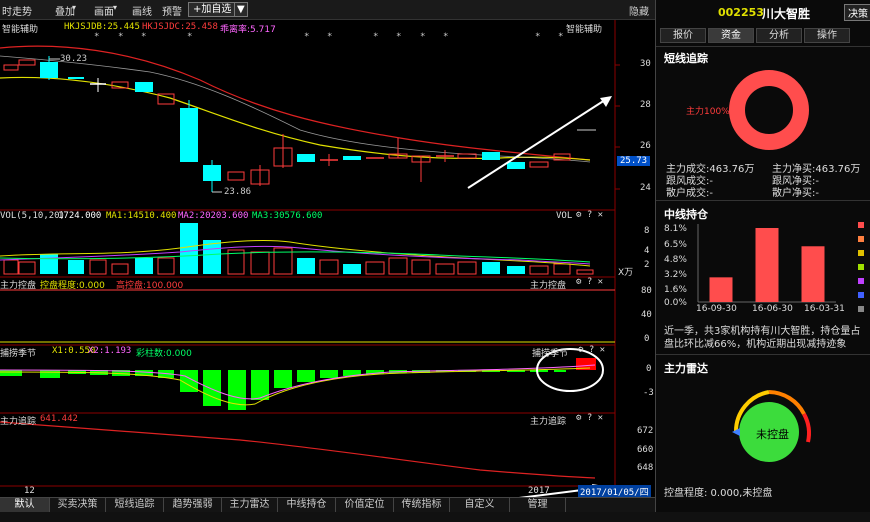 The height and width of the screenshot is (522, 870). What do you see at coordinates (683, 35) in the screenshot?
I see `rtab-quote: 报价` at bounding box center [683, 35].